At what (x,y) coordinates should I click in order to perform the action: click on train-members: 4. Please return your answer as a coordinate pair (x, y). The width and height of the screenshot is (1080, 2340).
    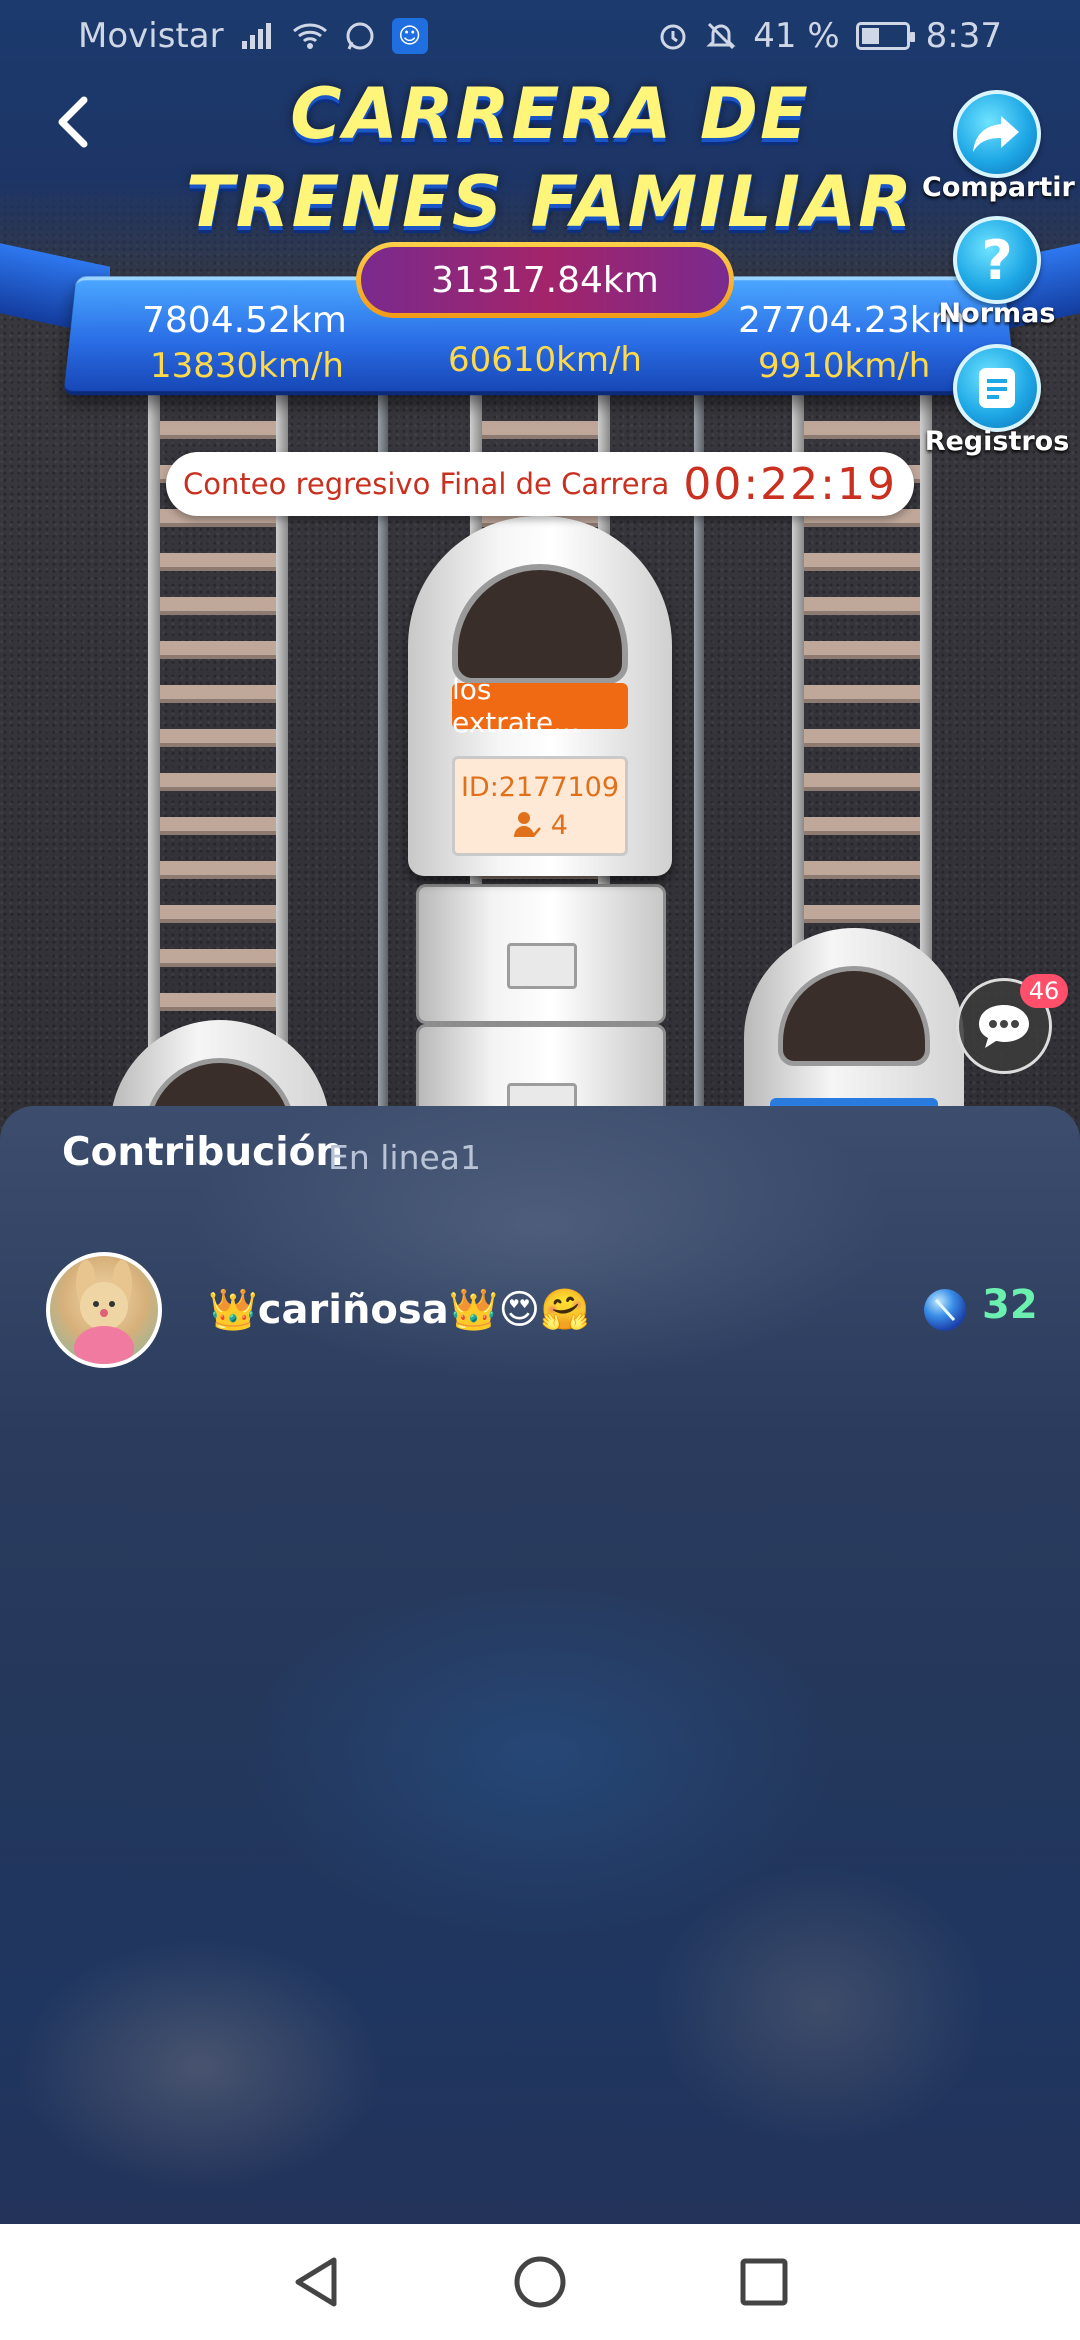
    Looking at the image, I should click on (540, 826).